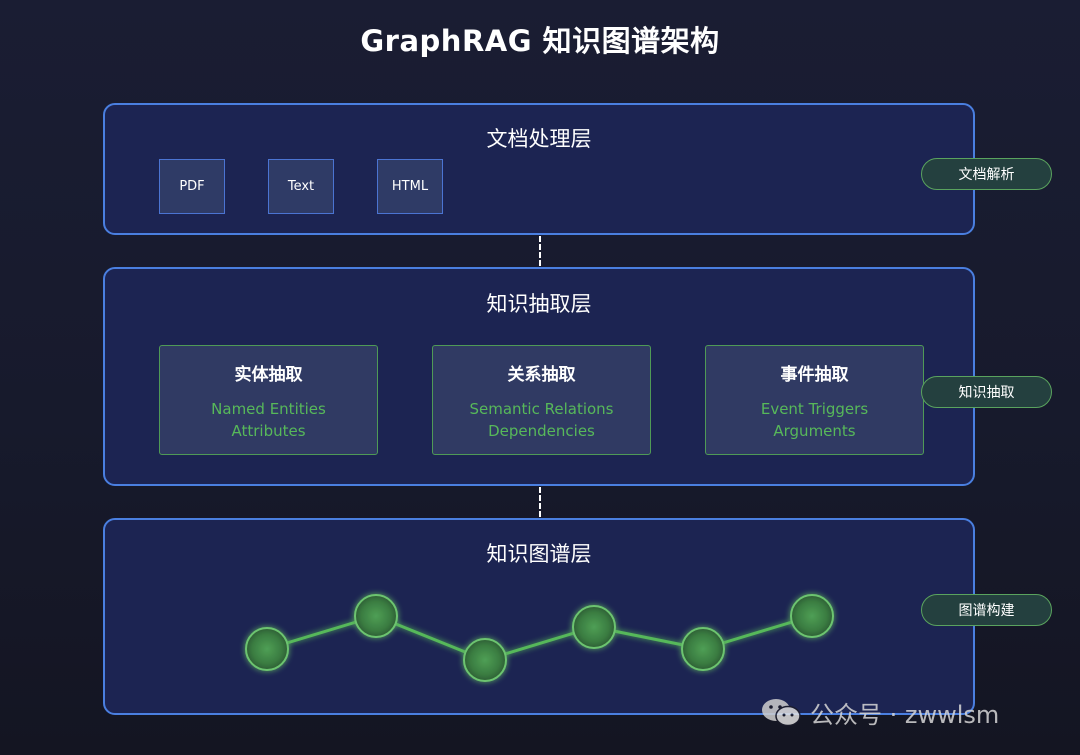 The image size is (1080, 755). Describe the element at coordinates (986, 392) in the screenshot. I see `knowledge-extraction-tag: 知识抽取` at that location.